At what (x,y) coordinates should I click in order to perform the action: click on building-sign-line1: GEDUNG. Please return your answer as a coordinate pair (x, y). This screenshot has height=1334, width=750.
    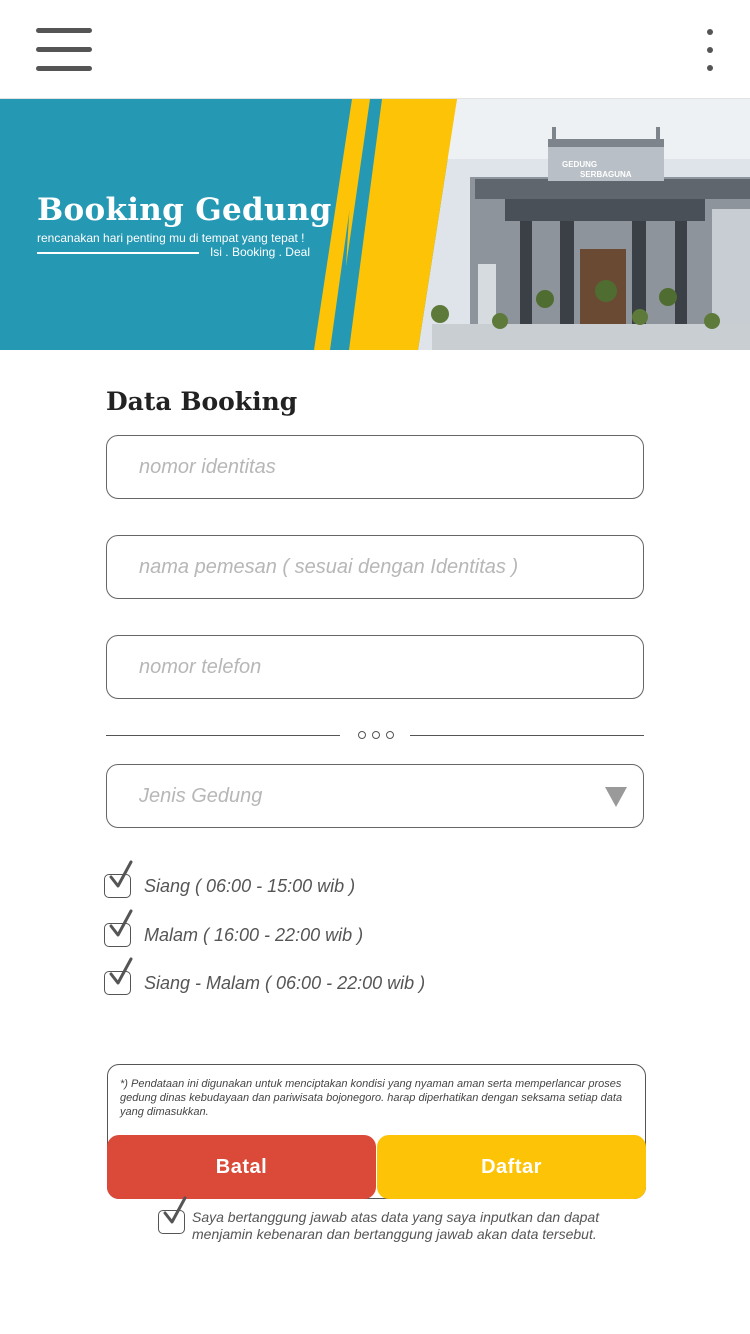
    Looking at the image, I should click on (579, 164).